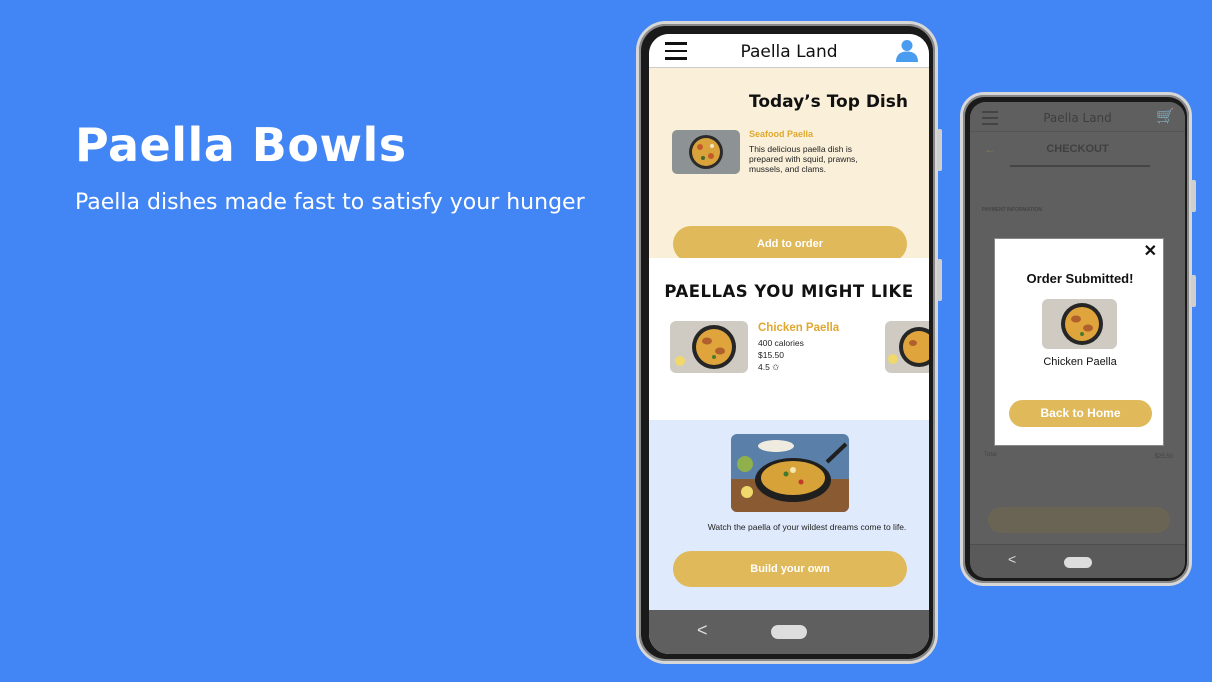  Describe the element at coordinates (790, 569) in the screenshot. I see `build-your-own-button: Build your own` at that location.